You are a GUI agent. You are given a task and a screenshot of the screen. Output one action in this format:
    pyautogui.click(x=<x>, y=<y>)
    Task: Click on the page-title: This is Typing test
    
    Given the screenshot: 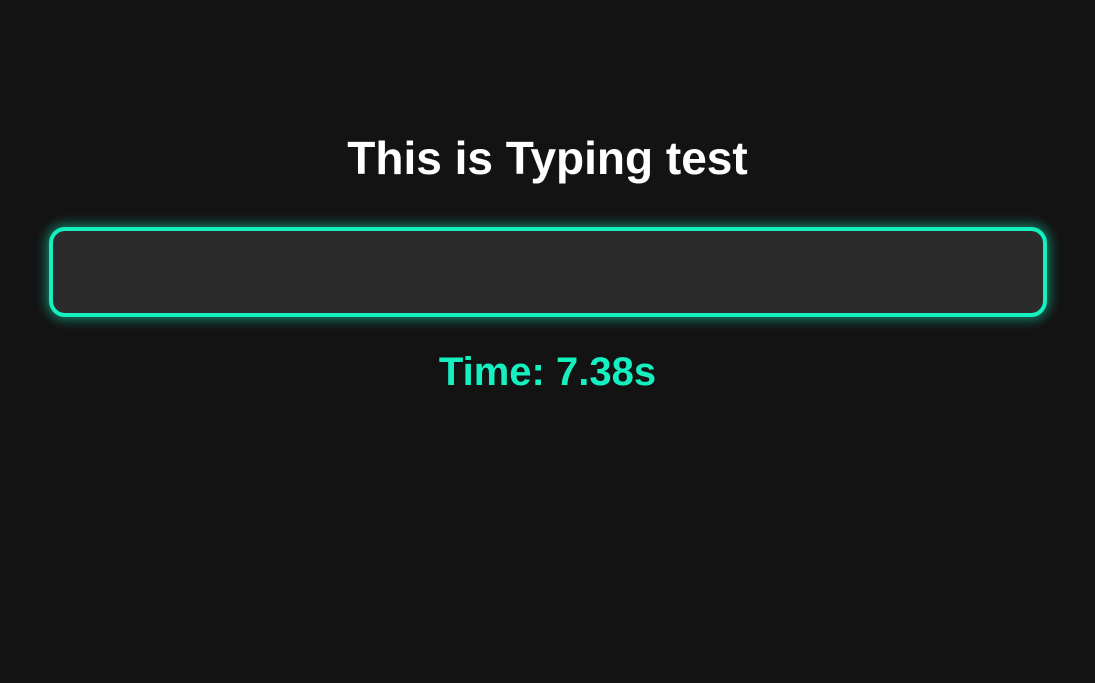 What is the action you would take?
    pyautogui.click(x=547, y=158)
    